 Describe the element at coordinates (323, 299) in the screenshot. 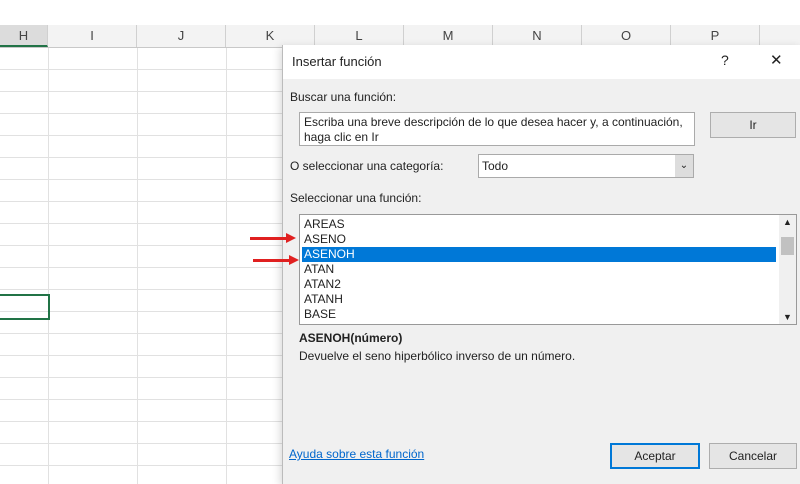

I see `list-item: ATANH` at that location.